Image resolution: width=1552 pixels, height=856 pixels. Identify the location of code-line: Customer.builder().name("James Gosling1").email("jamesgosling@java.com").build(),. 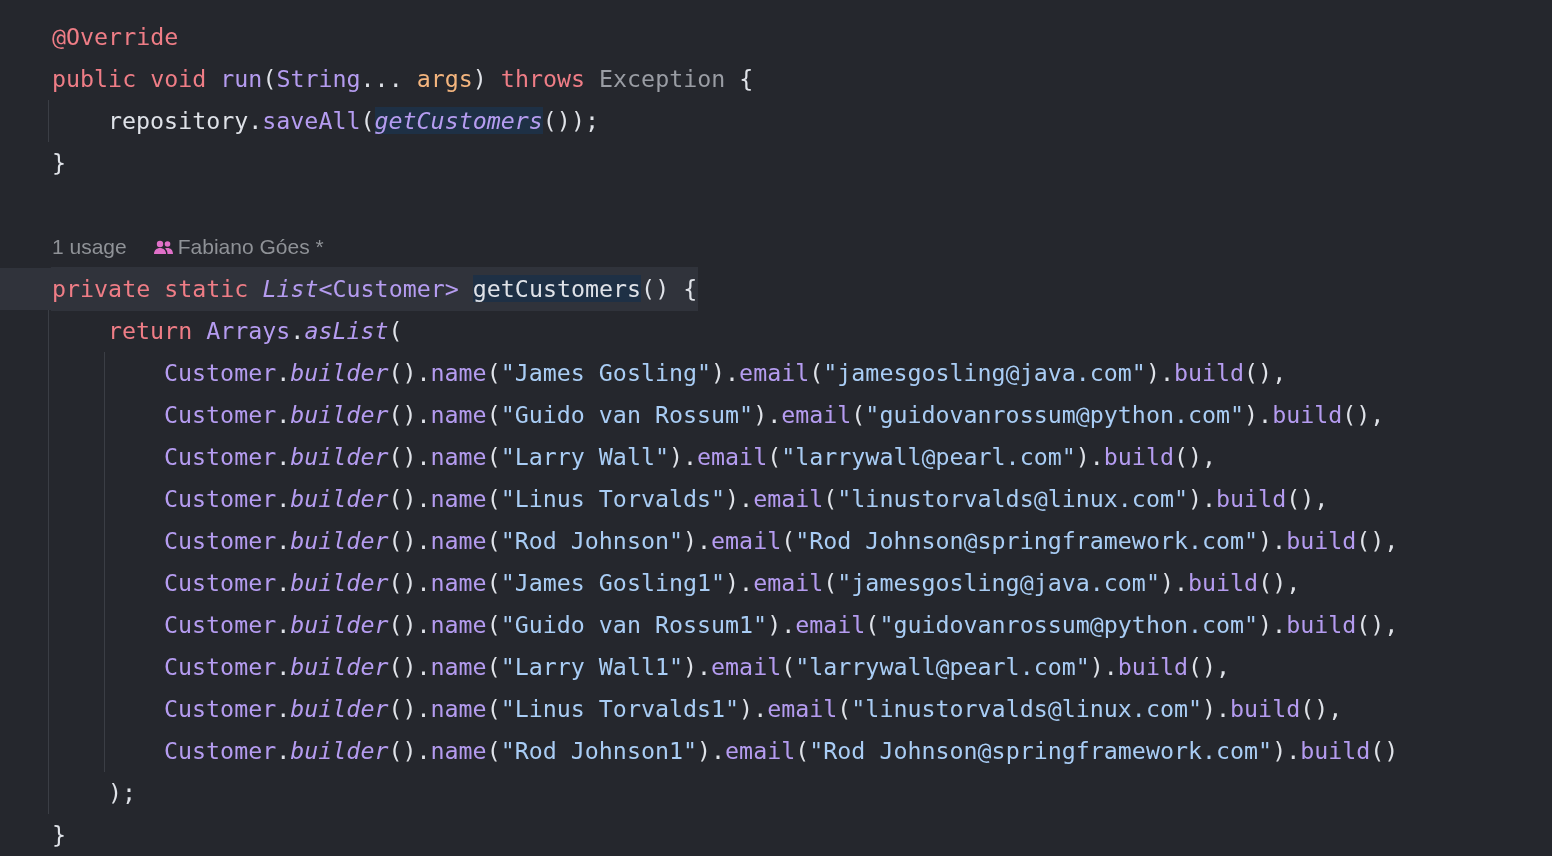
(732, 583).